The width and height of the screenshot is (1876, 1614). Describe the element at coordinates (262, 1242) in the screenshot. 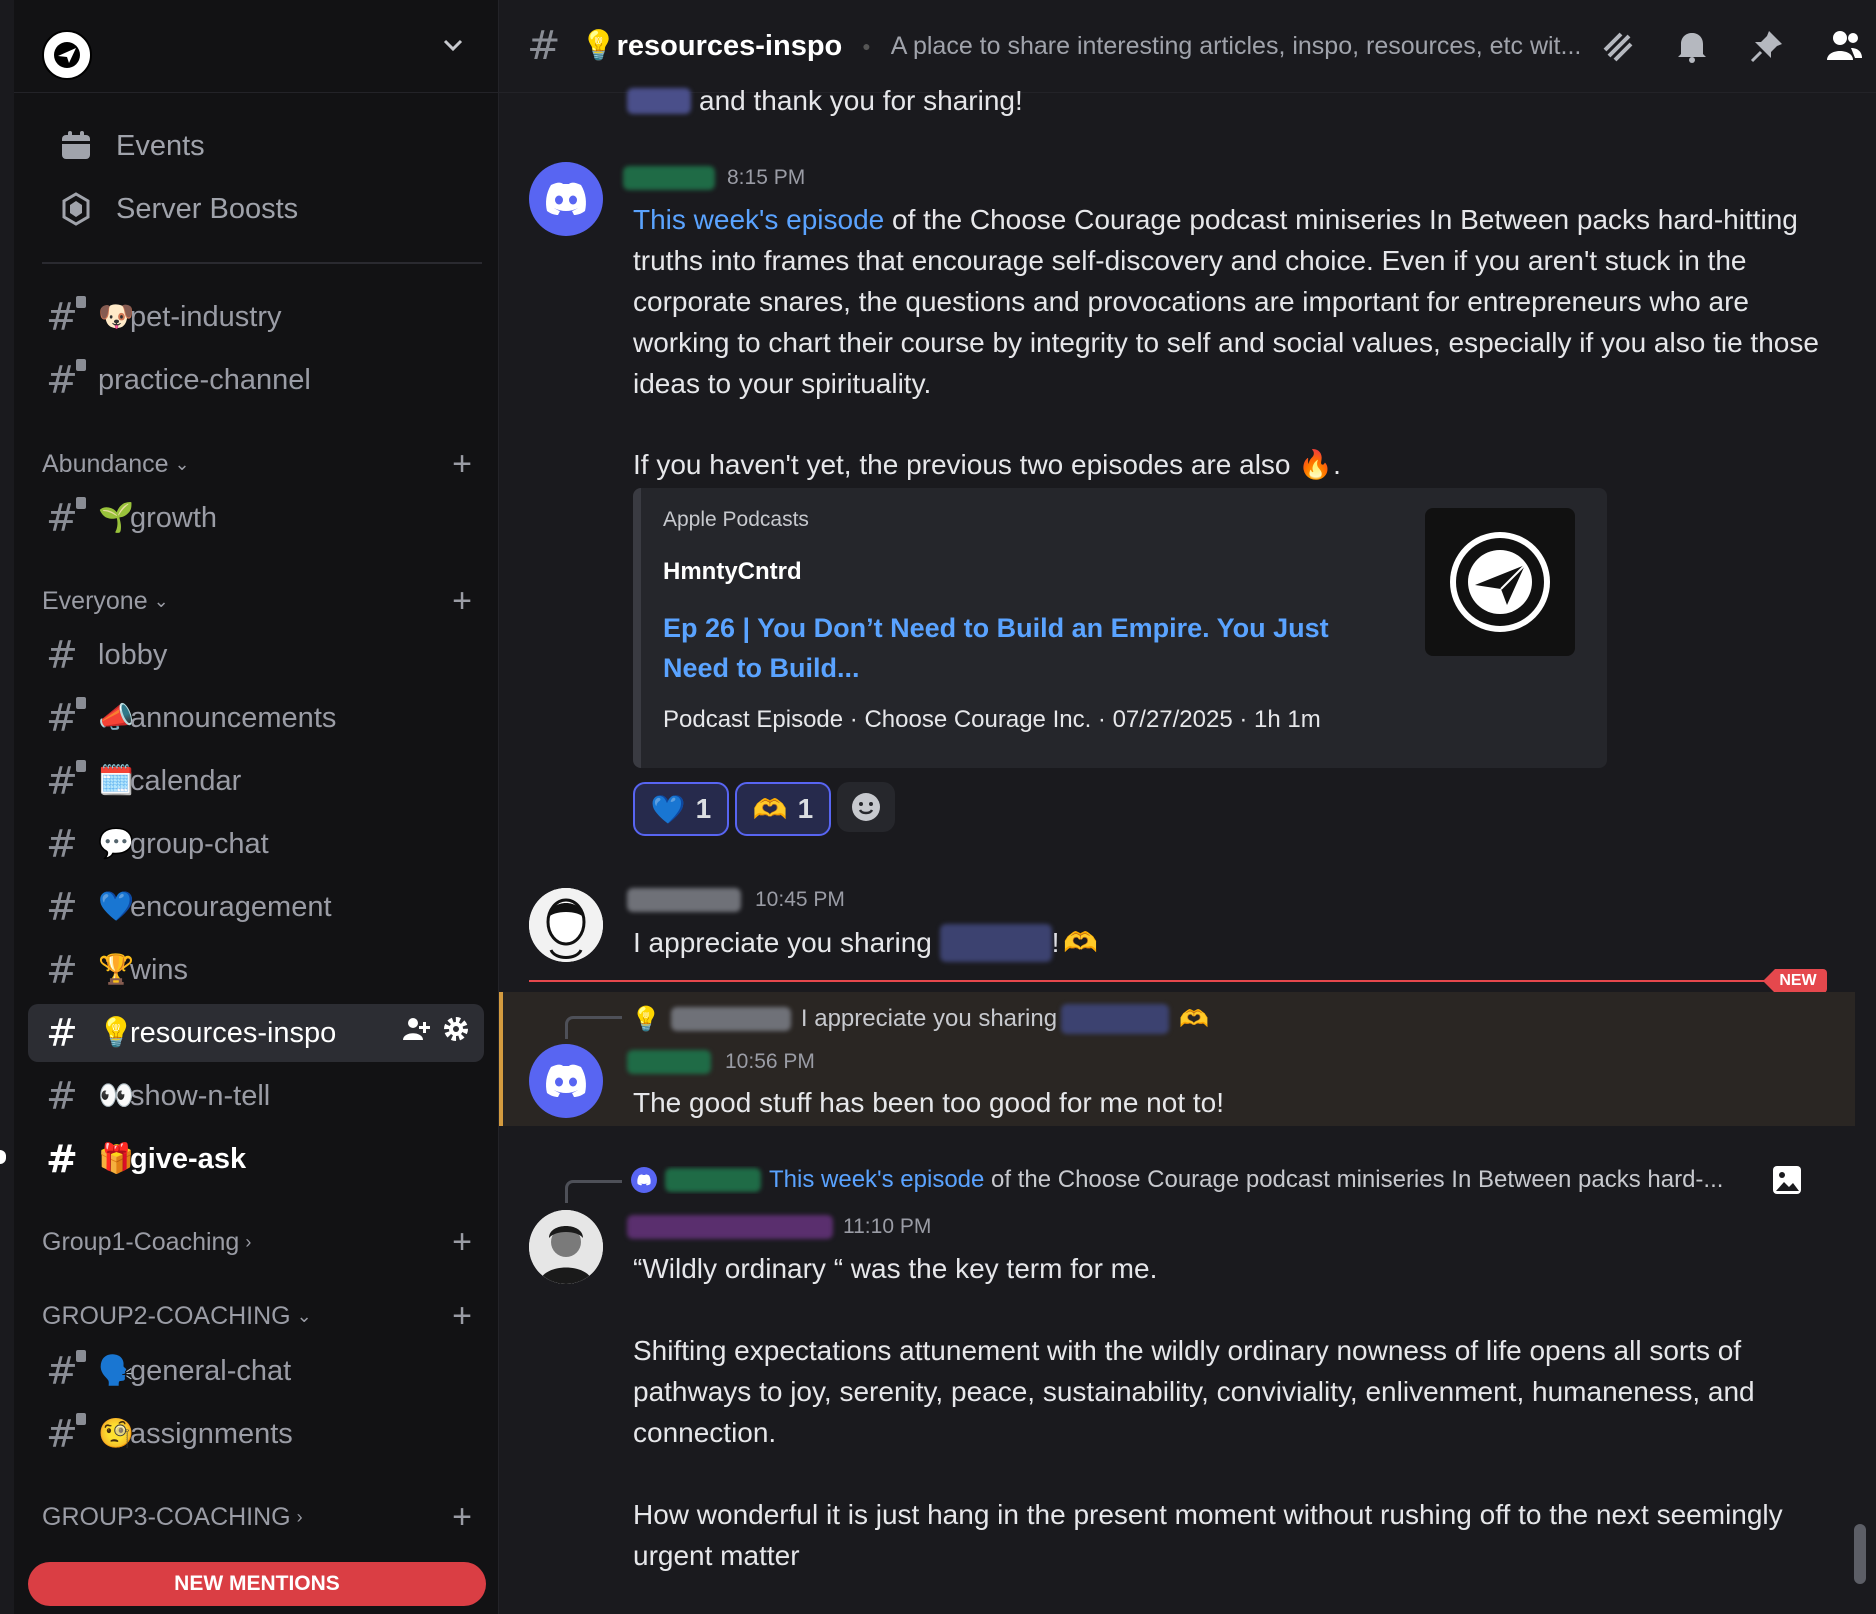

I see `category-group1-coaching: Group1-Coaching › +` at that location.